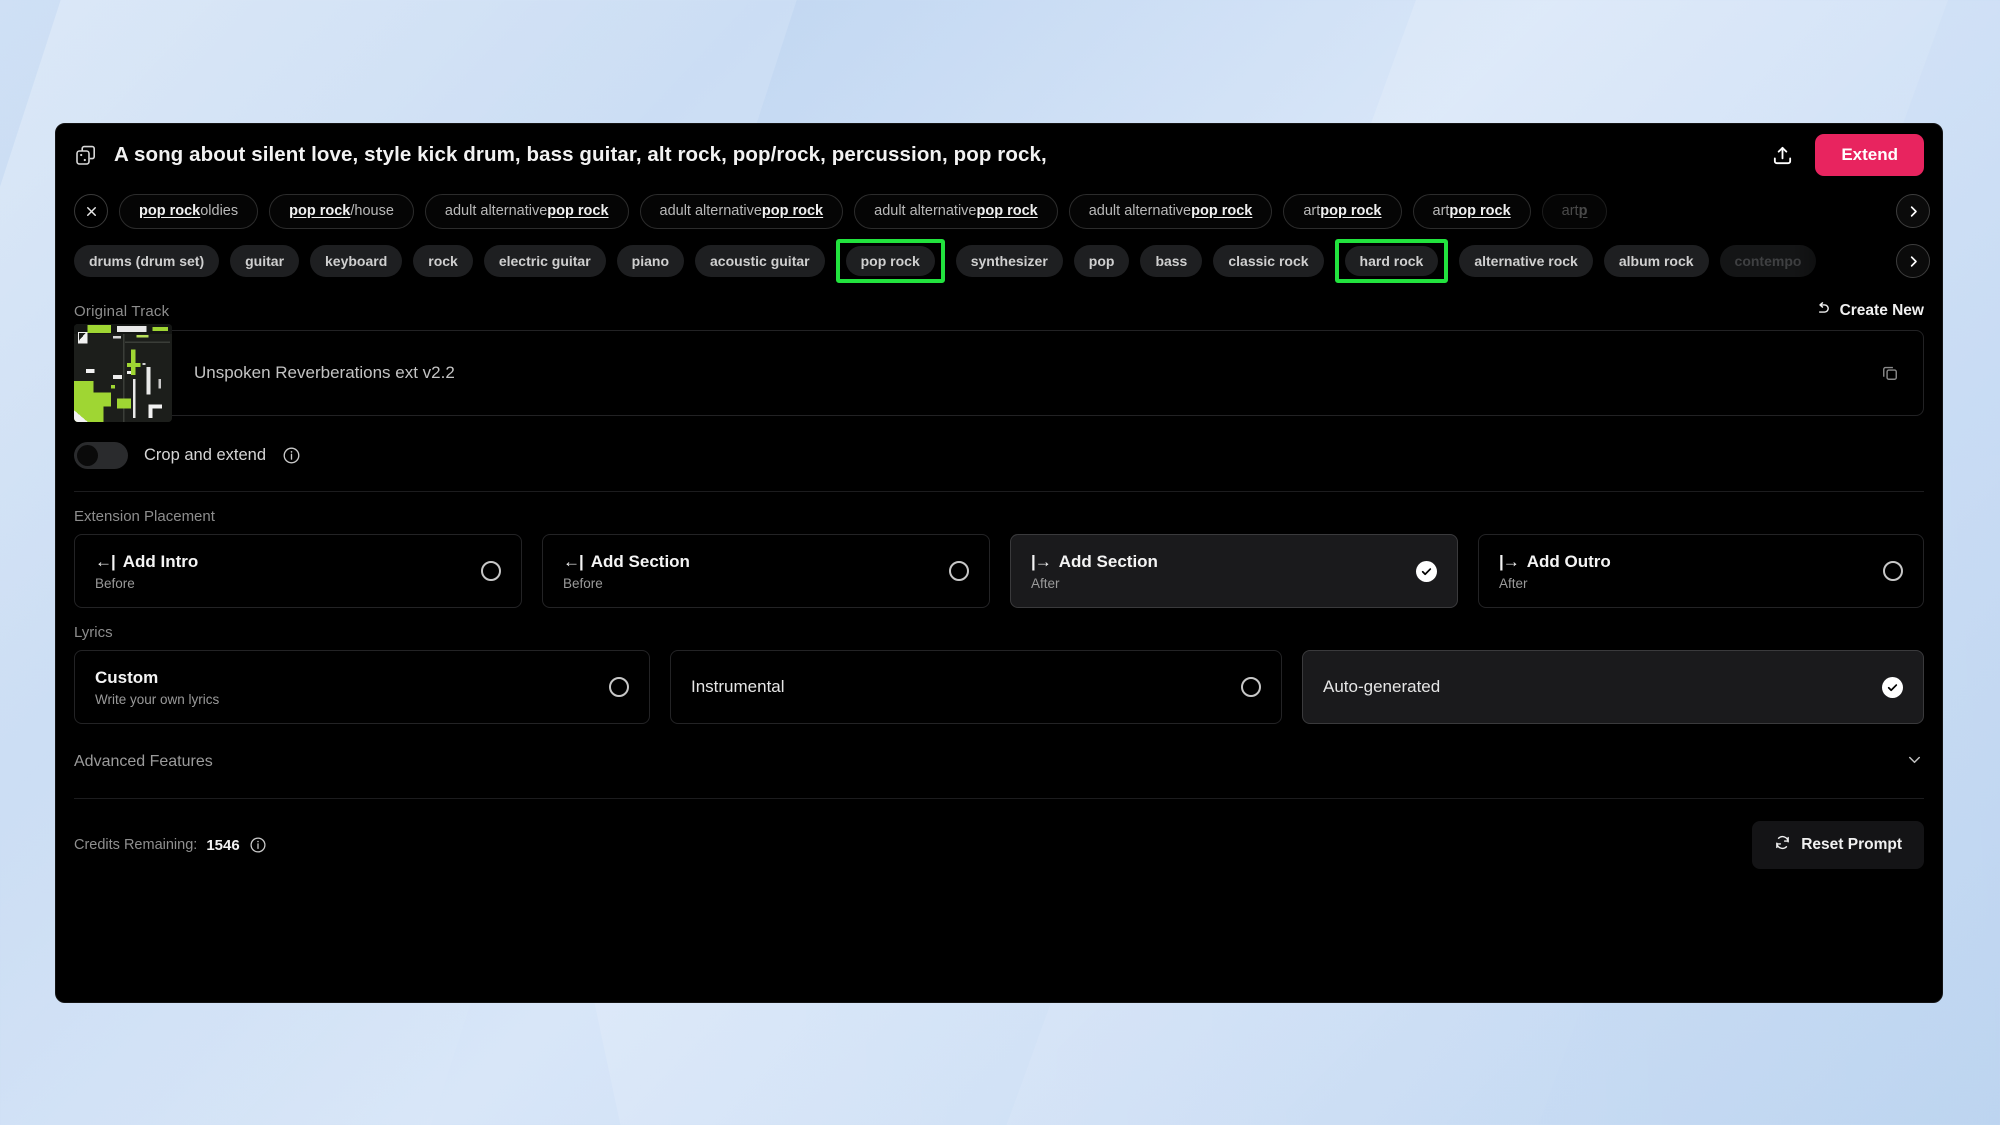 Image resolution: width=2000 pixels, height=1125 pixels. Describe the element at coordinates (147, 261) in the screenshot. I see `genre-chip: drums (drum set)` at that location.